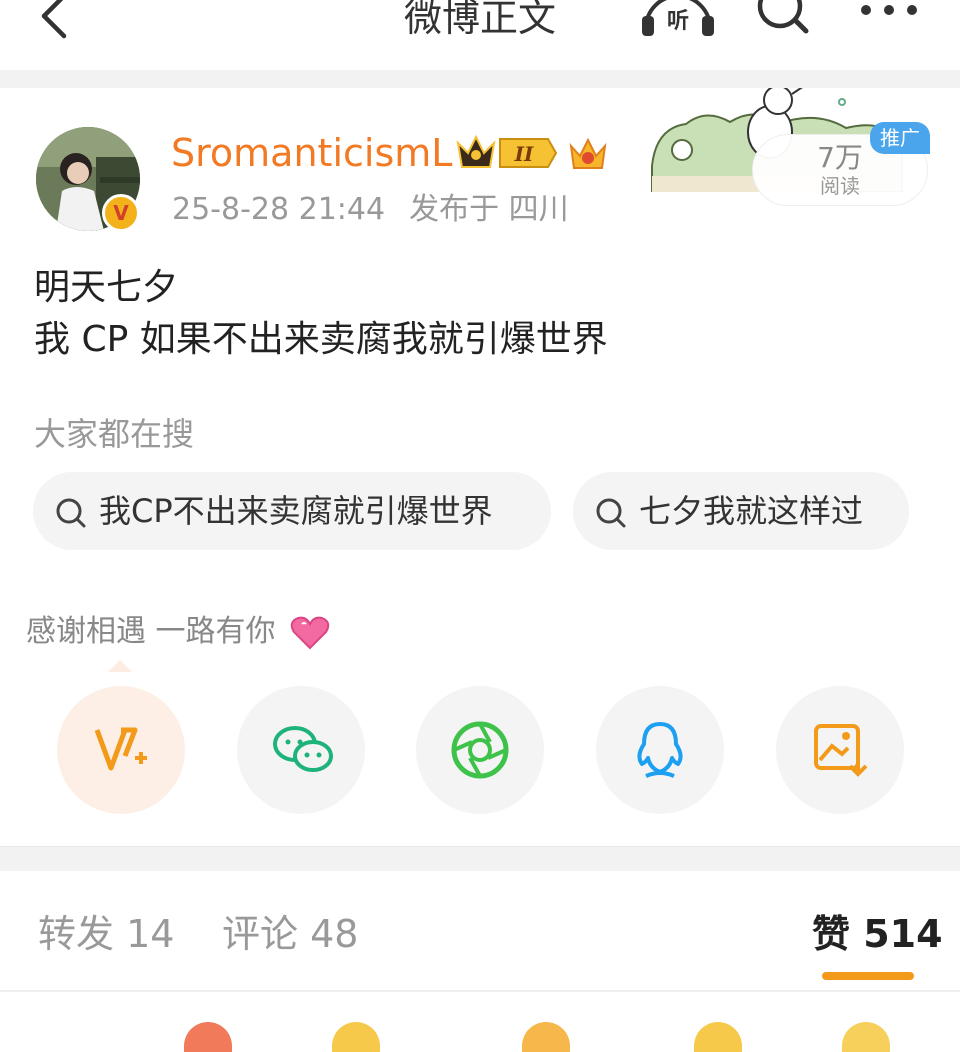 Image resolution: width=960 pixels, height=1052 pixels. Describe the element at coordinates (296, 511) in the screenshot. I see `hot-search-chip-label: 我CP不出来卖腐就引爆世界` at that location.